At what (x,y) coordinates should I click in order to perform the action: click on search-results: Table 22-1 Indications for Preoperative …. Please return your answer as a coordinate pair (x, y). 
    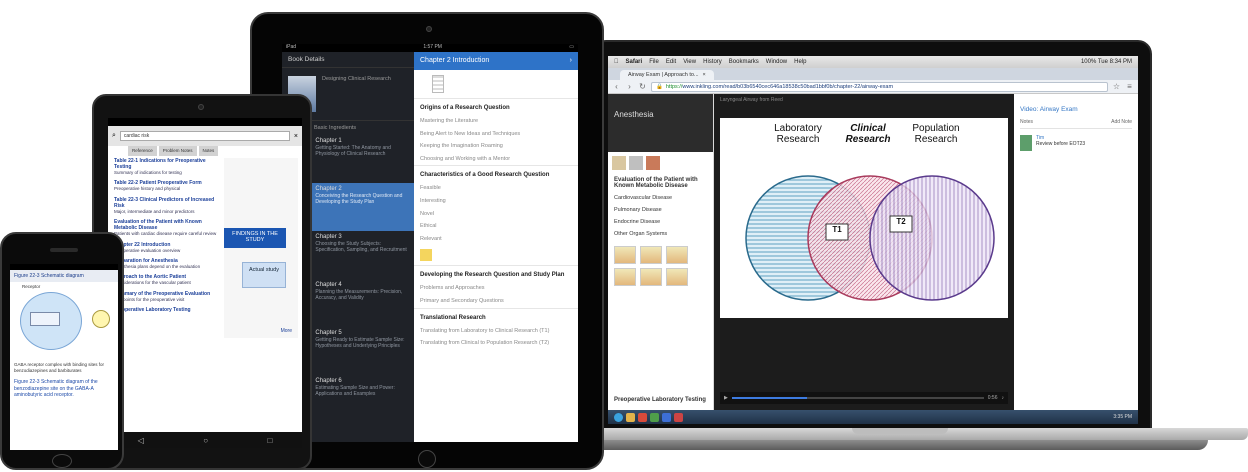
    Looking at the image, I should click on (168, 238).